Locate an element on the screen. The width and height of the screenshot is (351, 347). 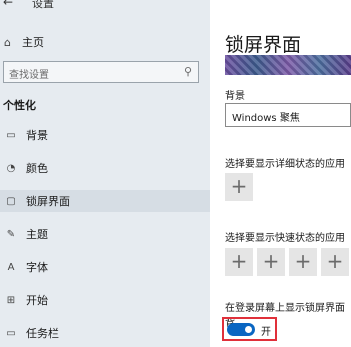
lock-screen-icon: ▢ is located at coordinates (11, 201).